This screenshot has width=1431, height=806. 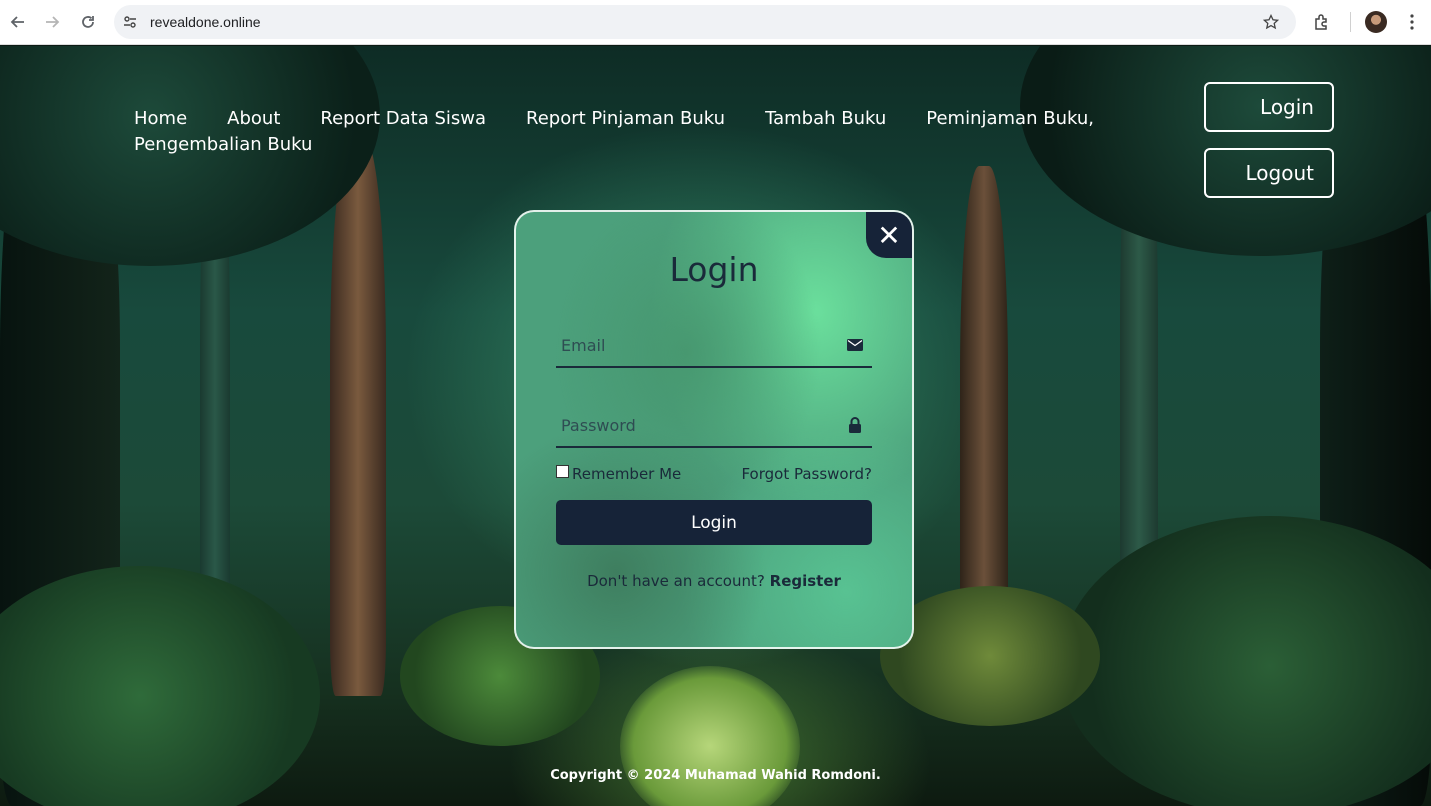 What do you see at coordinates (562, 471) in the screenshot?
I see `remember-checkbox` at bounding box center [562, 471].